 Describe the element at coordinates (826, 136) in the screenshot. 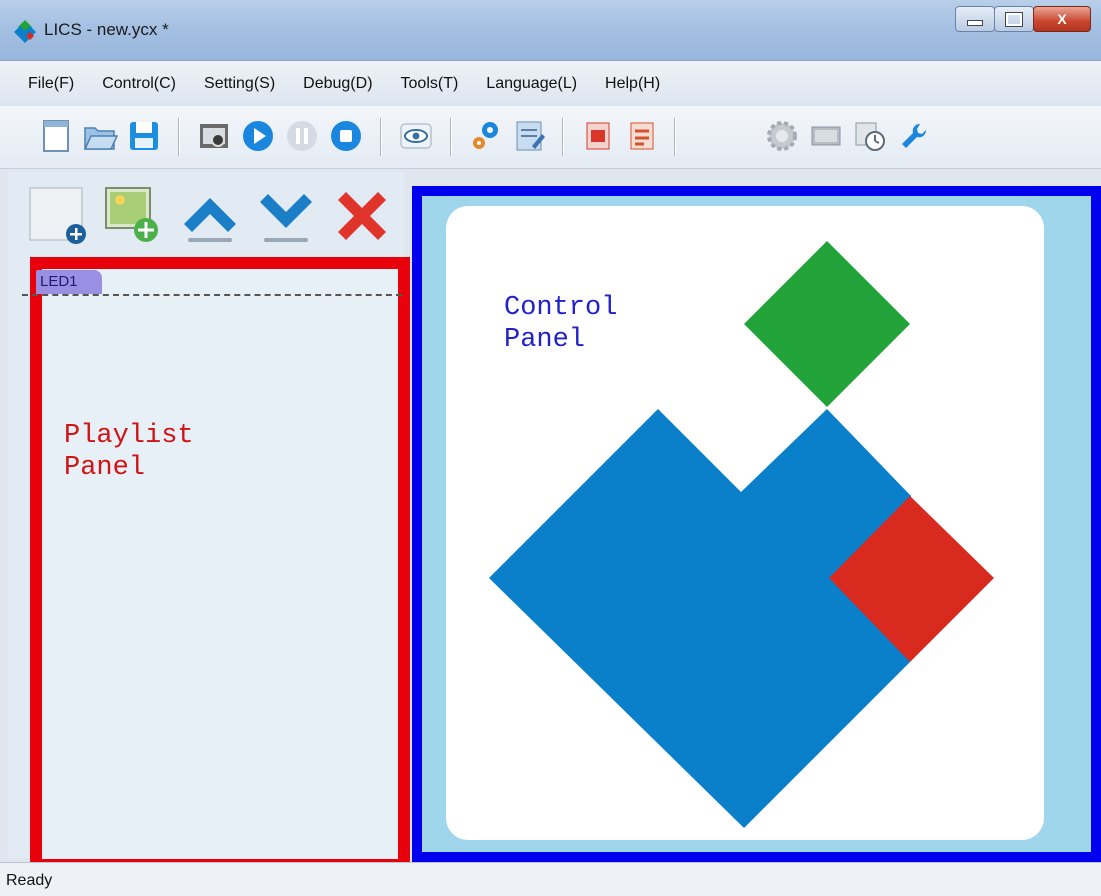

I see `screen-icon` at that location.